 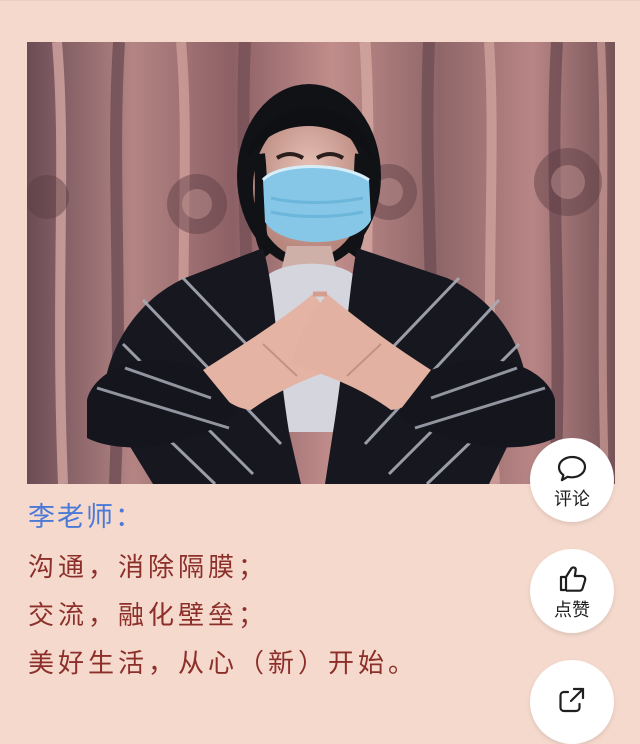 I want to click on share-button, so click(x=572, y=702).